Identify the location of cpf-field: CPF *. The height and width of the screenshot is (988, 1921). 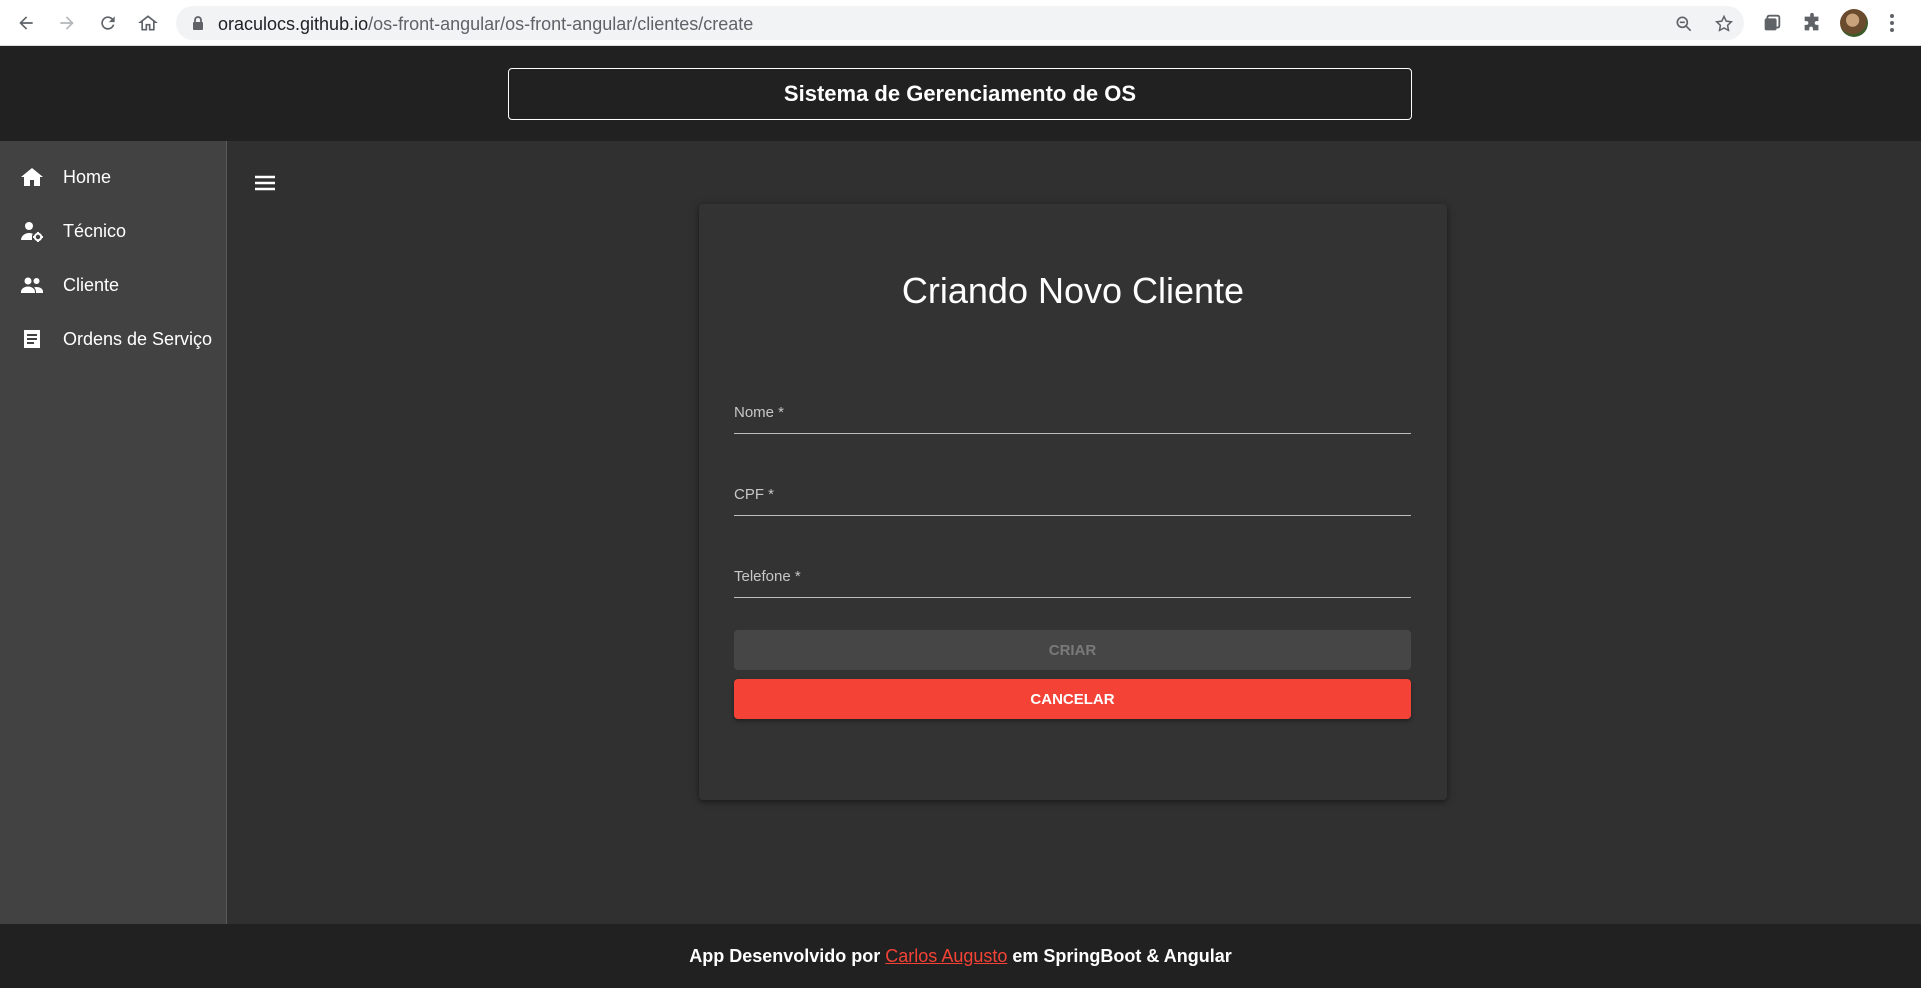
(1072, 496).